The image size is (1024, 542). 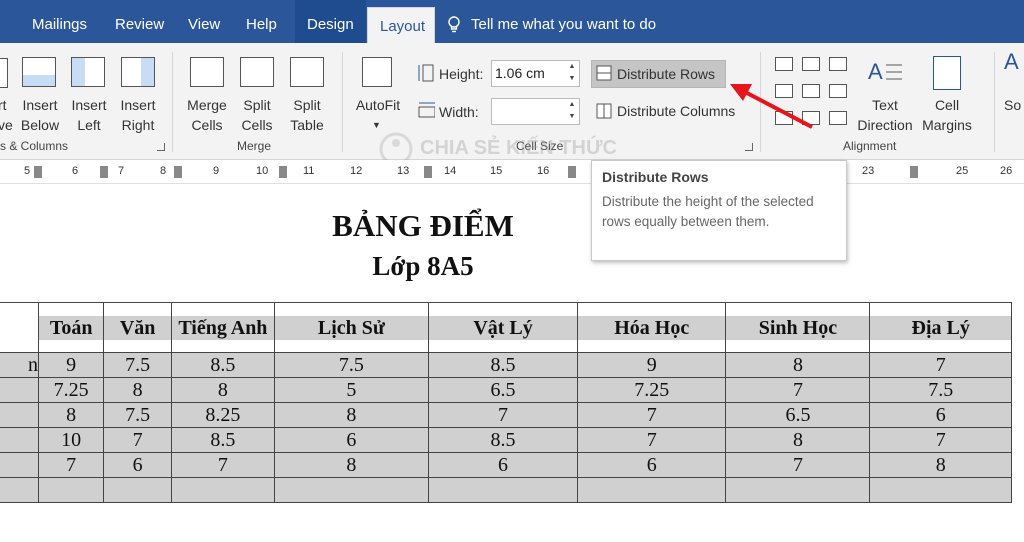 I want to click on table-cell: 10, so click(x=71, y=440).